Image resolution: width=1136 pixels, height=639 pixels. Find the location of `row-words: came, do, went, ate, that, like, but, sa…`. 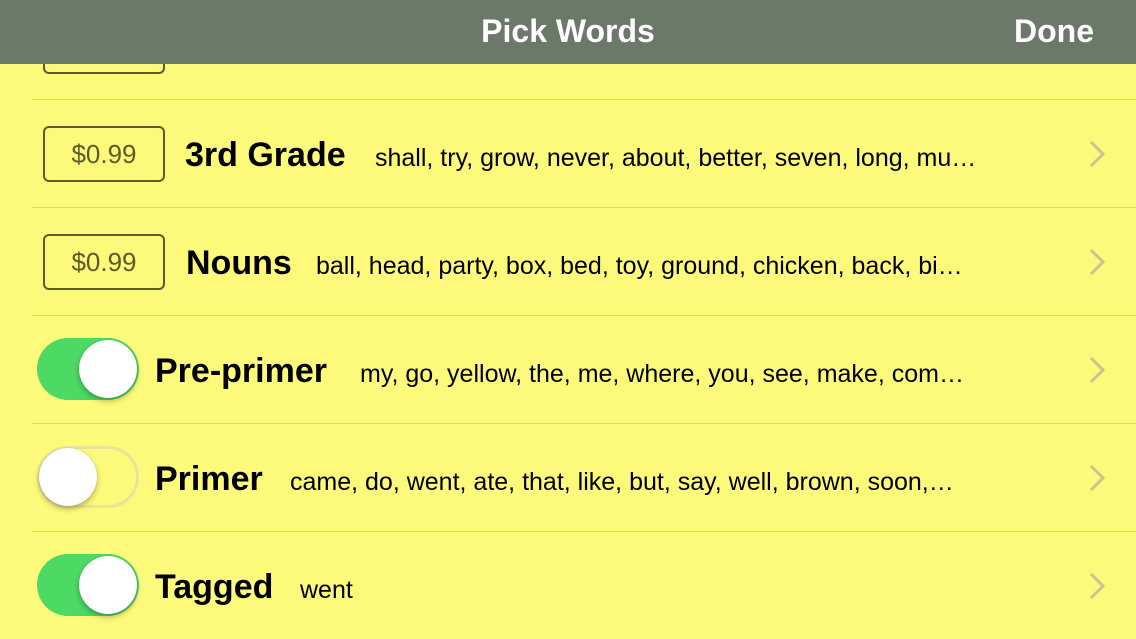

row-words: came, do, went, ate, that, like, but, sa… is located at coordinates (622, 482).